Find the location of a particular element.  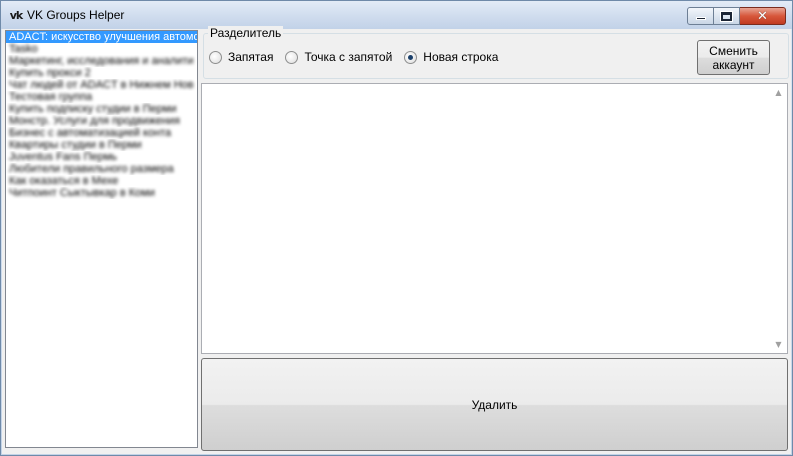

list-item-label: Купить прокси 2 is located at coordinates (50, 73).